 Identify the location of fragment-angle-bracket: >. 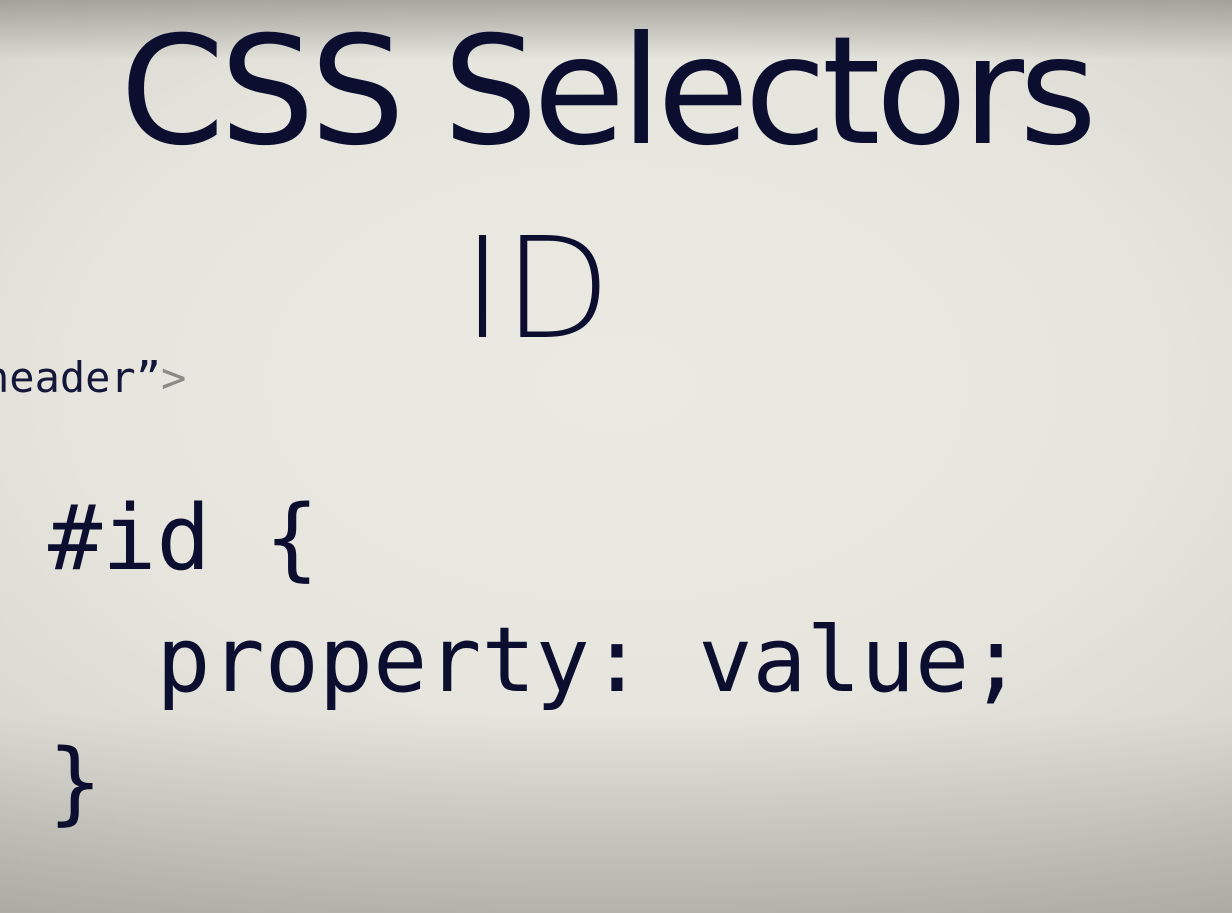
(174, 377).